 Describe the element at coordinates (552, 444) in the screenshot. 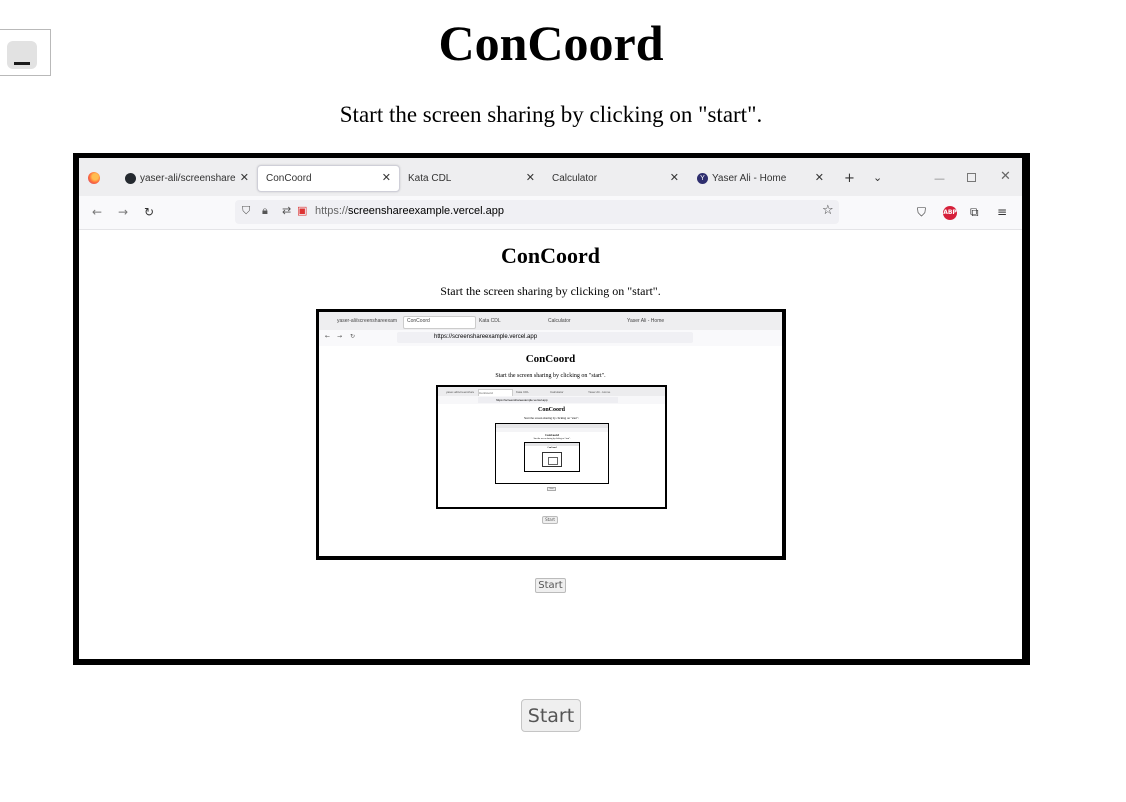

I see `deepest-tab-bar` at that location.